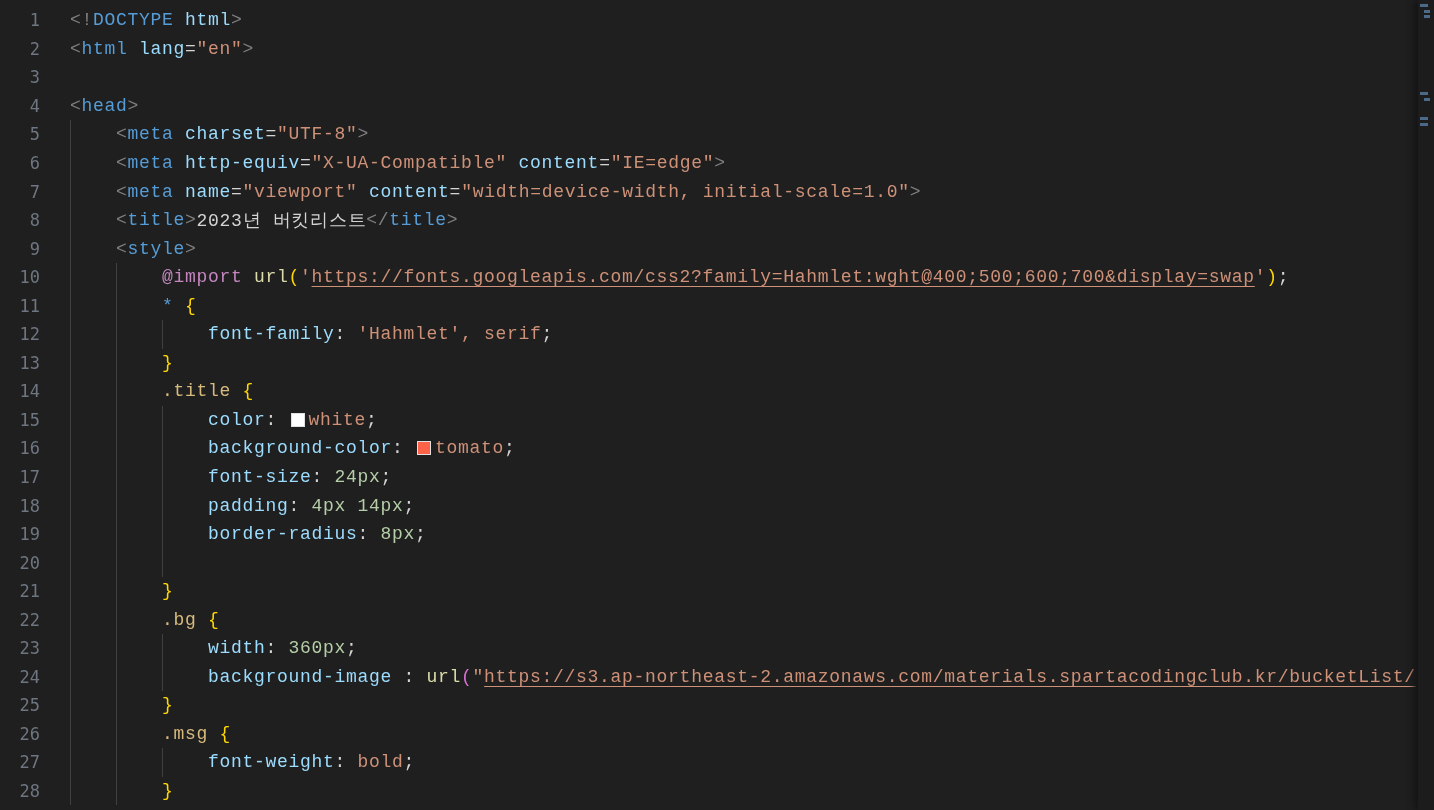 This screenshot has width=1434, height=810. I want to click on line-number: 2, so click(34, 48).